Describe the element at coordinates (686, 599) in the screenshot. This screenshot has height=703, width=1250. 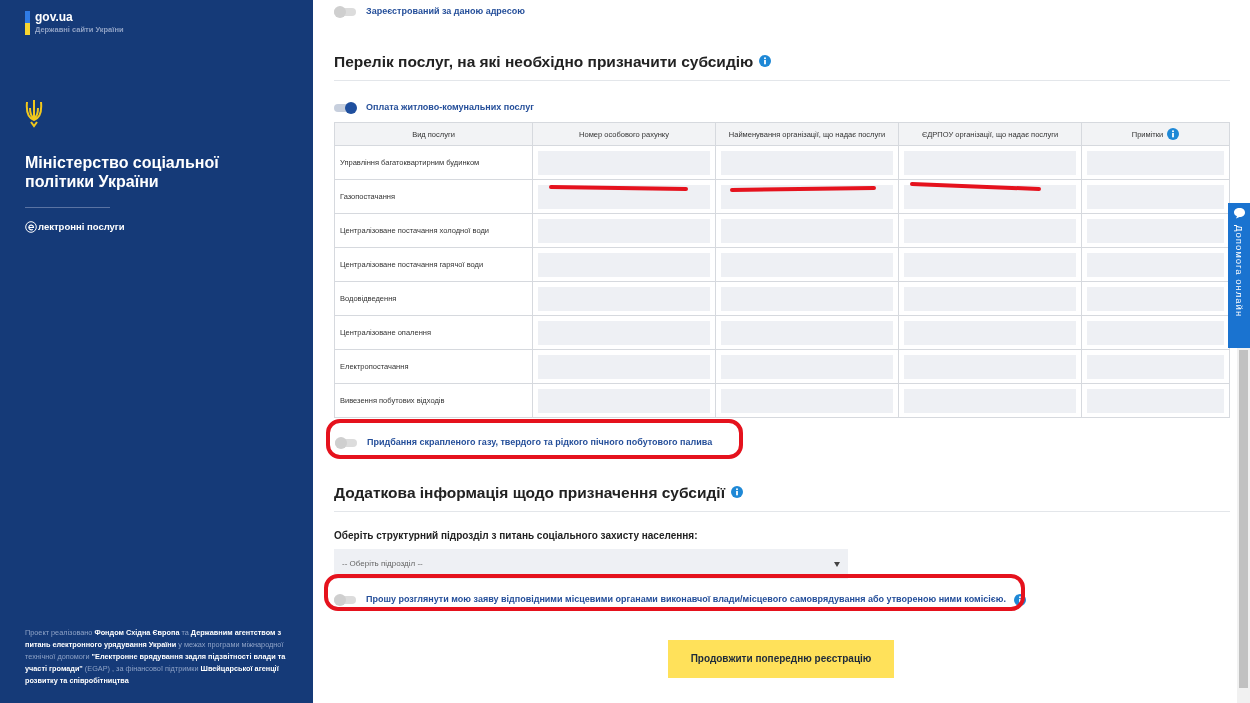
I see `toggle-label: Прошу розглянути мою заяву відповідними місцевими органами виконавчої влади/місцевого самоврядування або утвореною ними комісією.` at that location.